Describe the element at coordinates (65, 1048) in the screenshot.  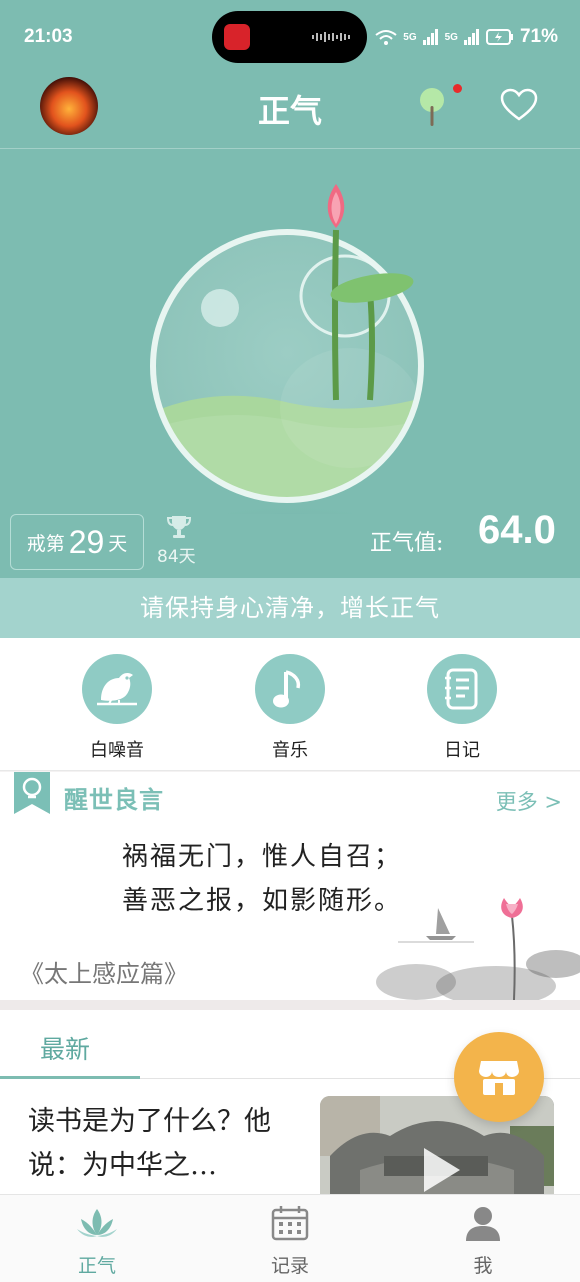
I see `tab-latest: 最新` at that location.